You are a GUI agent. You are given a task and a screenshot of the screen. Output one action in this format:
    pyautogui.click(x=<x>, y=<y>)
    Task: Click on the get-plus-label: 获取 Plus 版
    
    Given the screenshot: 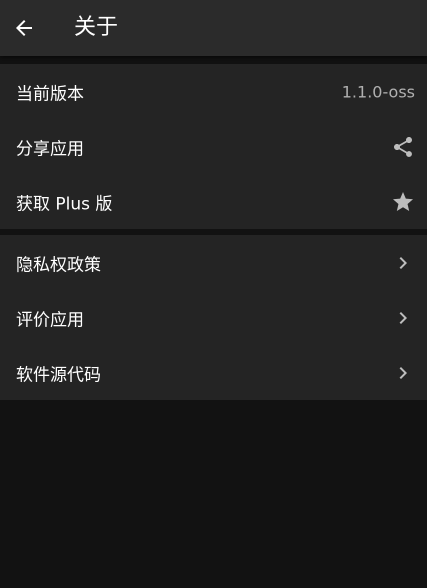 What is the action you would take?
    pyautogui.click(x=64, y=204)
    